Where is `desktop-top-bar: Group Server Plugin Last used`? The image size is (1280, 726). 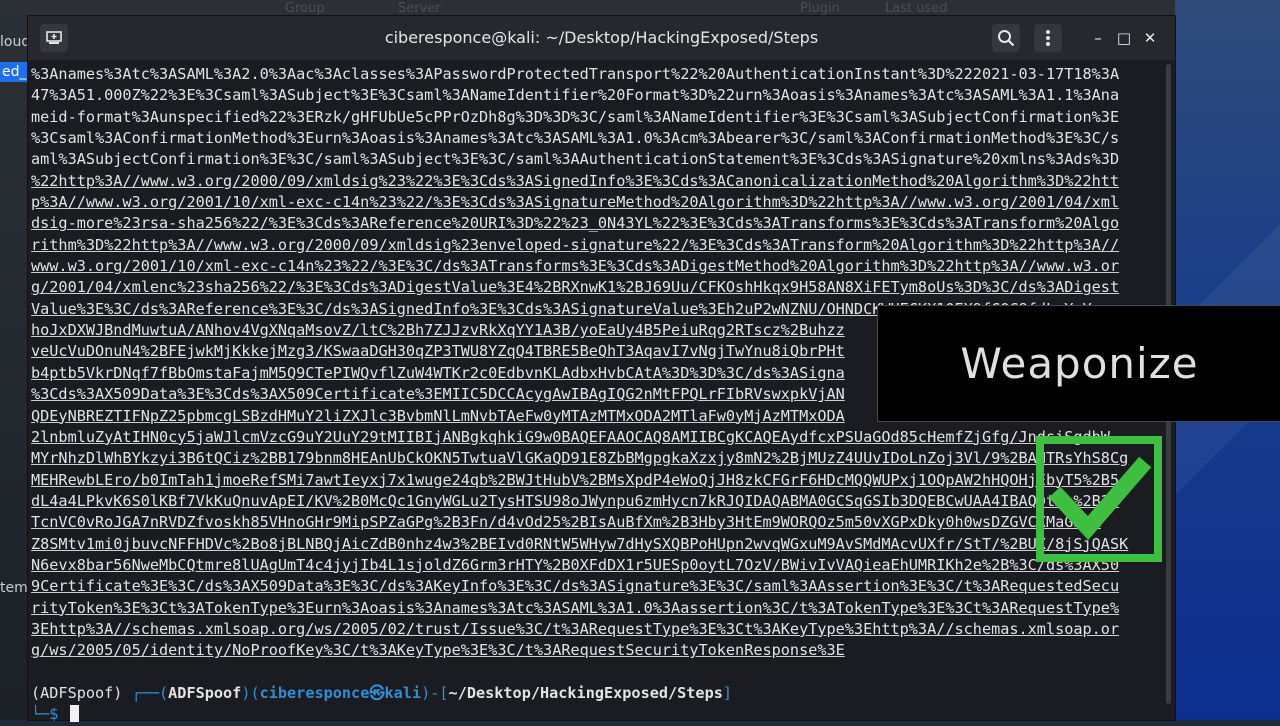
desktop-top-bar: Group Server Plugin Last used is located at coordinates (640, 8).